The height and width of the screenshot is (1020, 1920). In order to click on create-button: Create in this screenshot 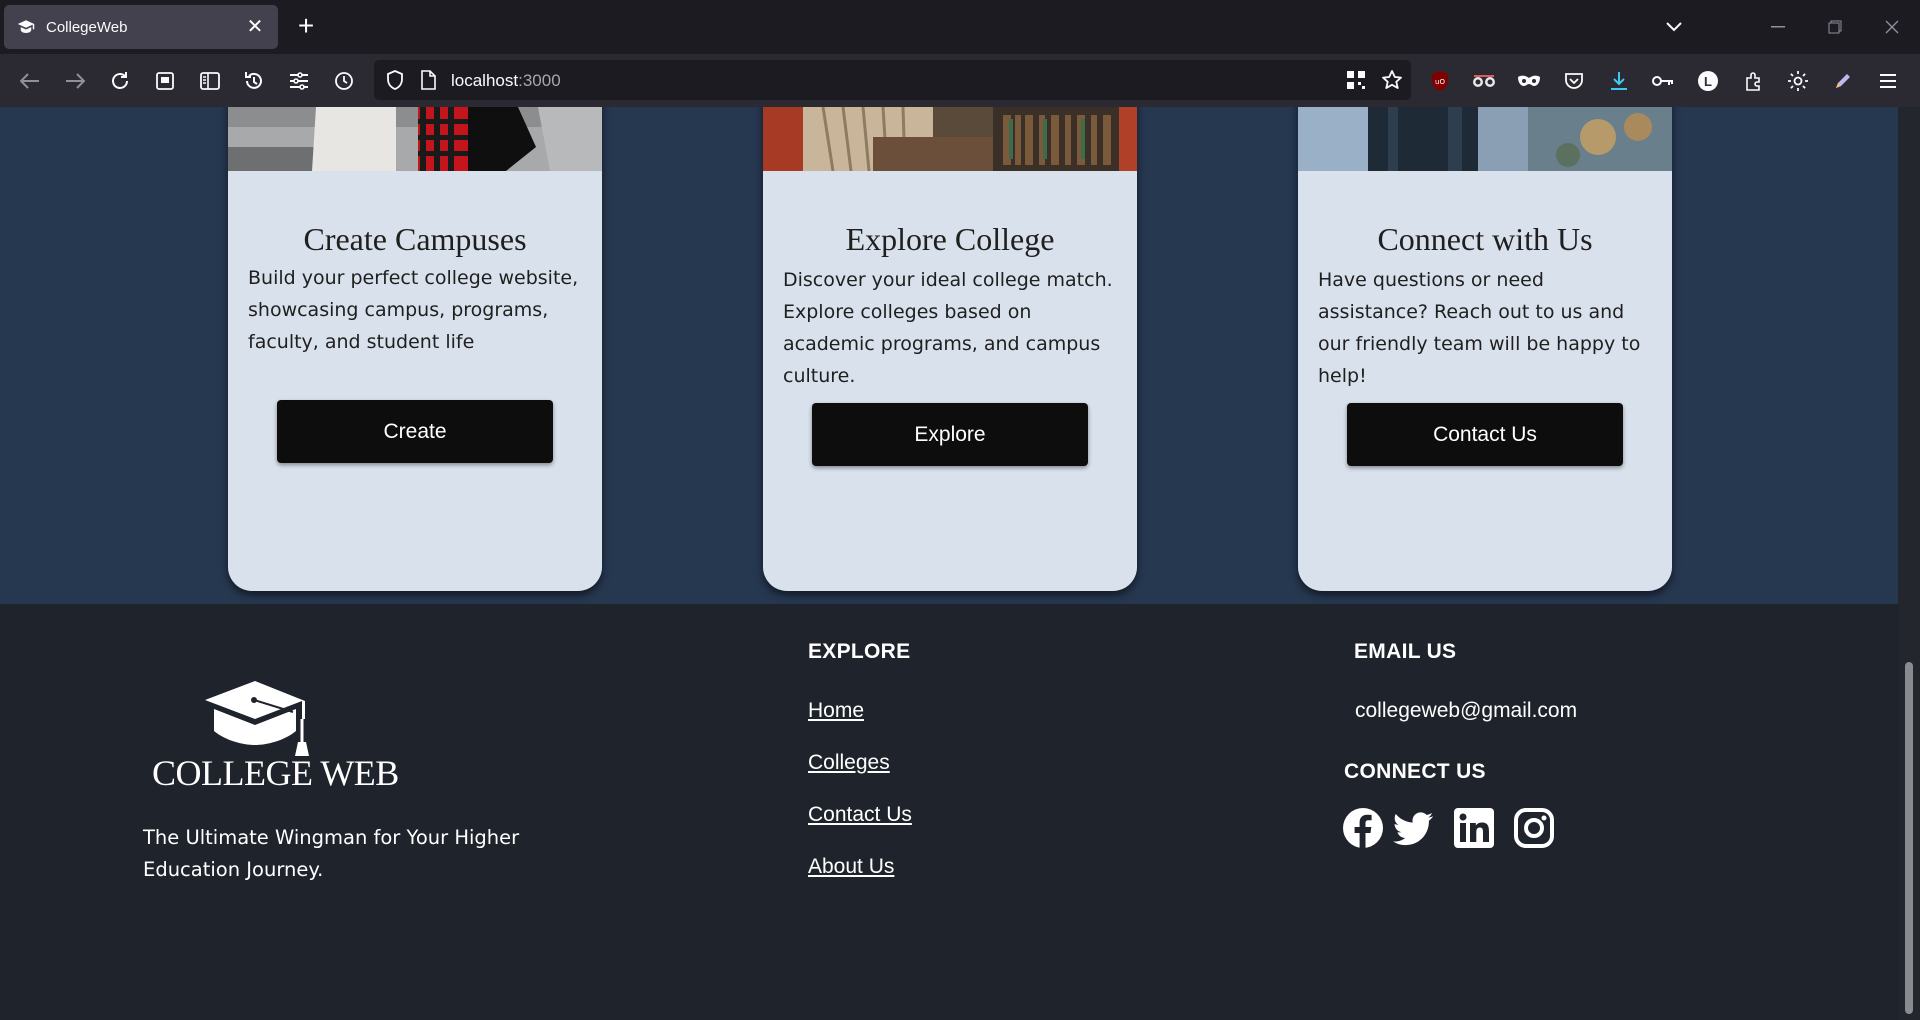, I will do `click(415, 431)`.